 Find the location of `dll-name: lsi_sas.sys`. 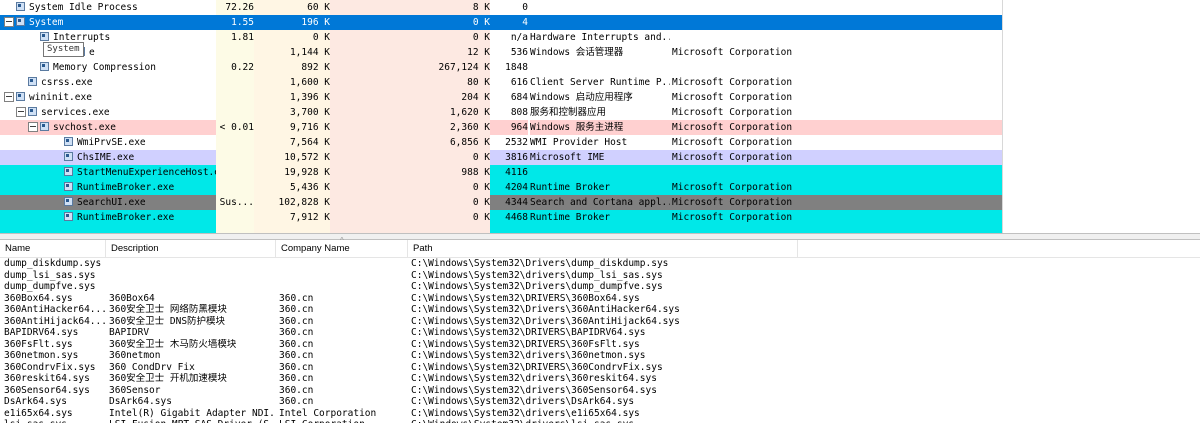

dll-name: lsi_sas.sys is located at coordinates (55, 421).